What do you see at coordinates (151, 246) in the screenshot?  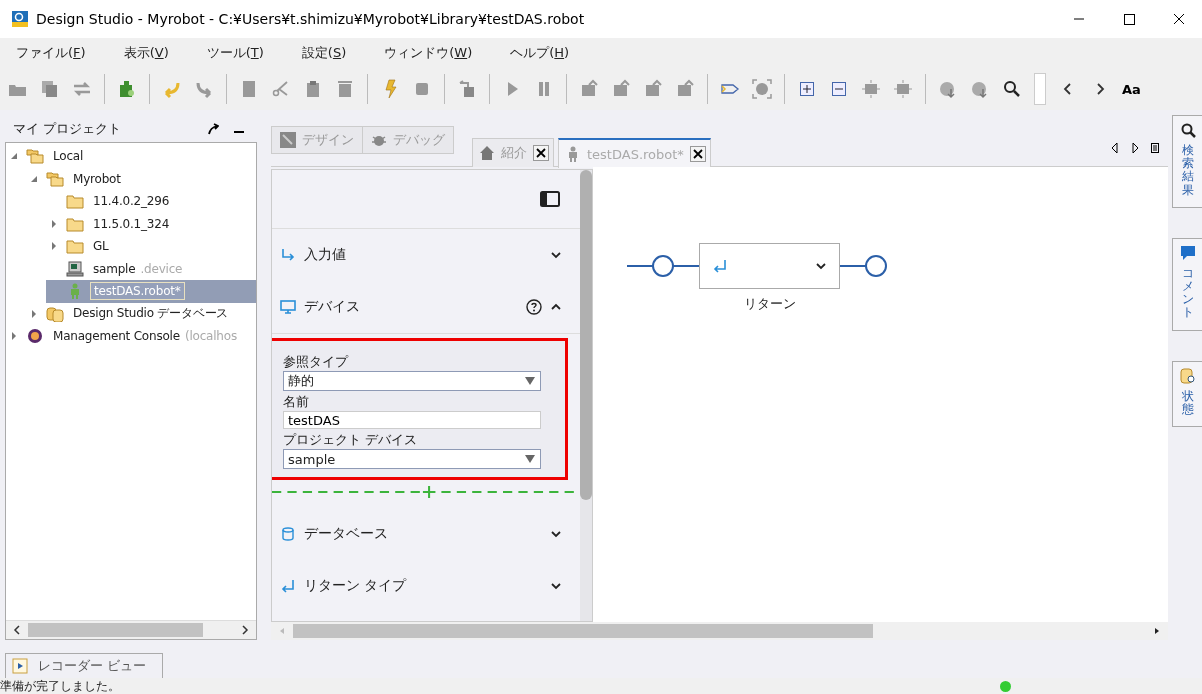 I see `tree-item: GL` at bounding box center [151, 246].